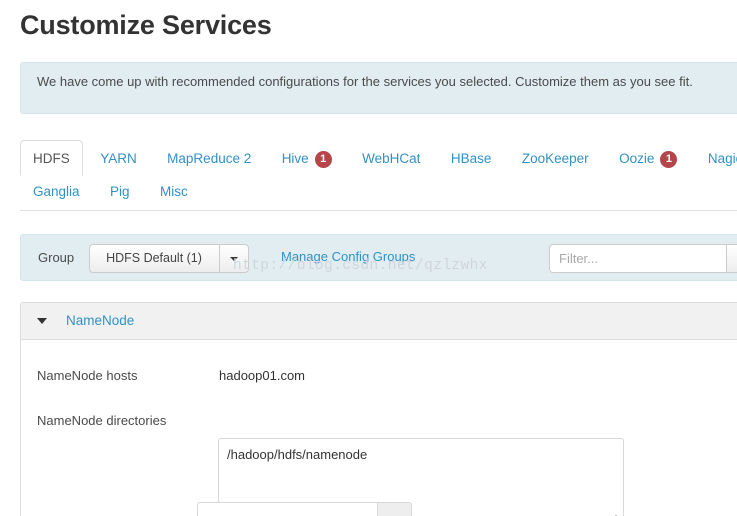 This screenshot has width=737, height=516. What do you see at coordinates (100, 320) in the screenshot?
I see `namenode-panel-title: NameNode` at bounding box center [100, 320].